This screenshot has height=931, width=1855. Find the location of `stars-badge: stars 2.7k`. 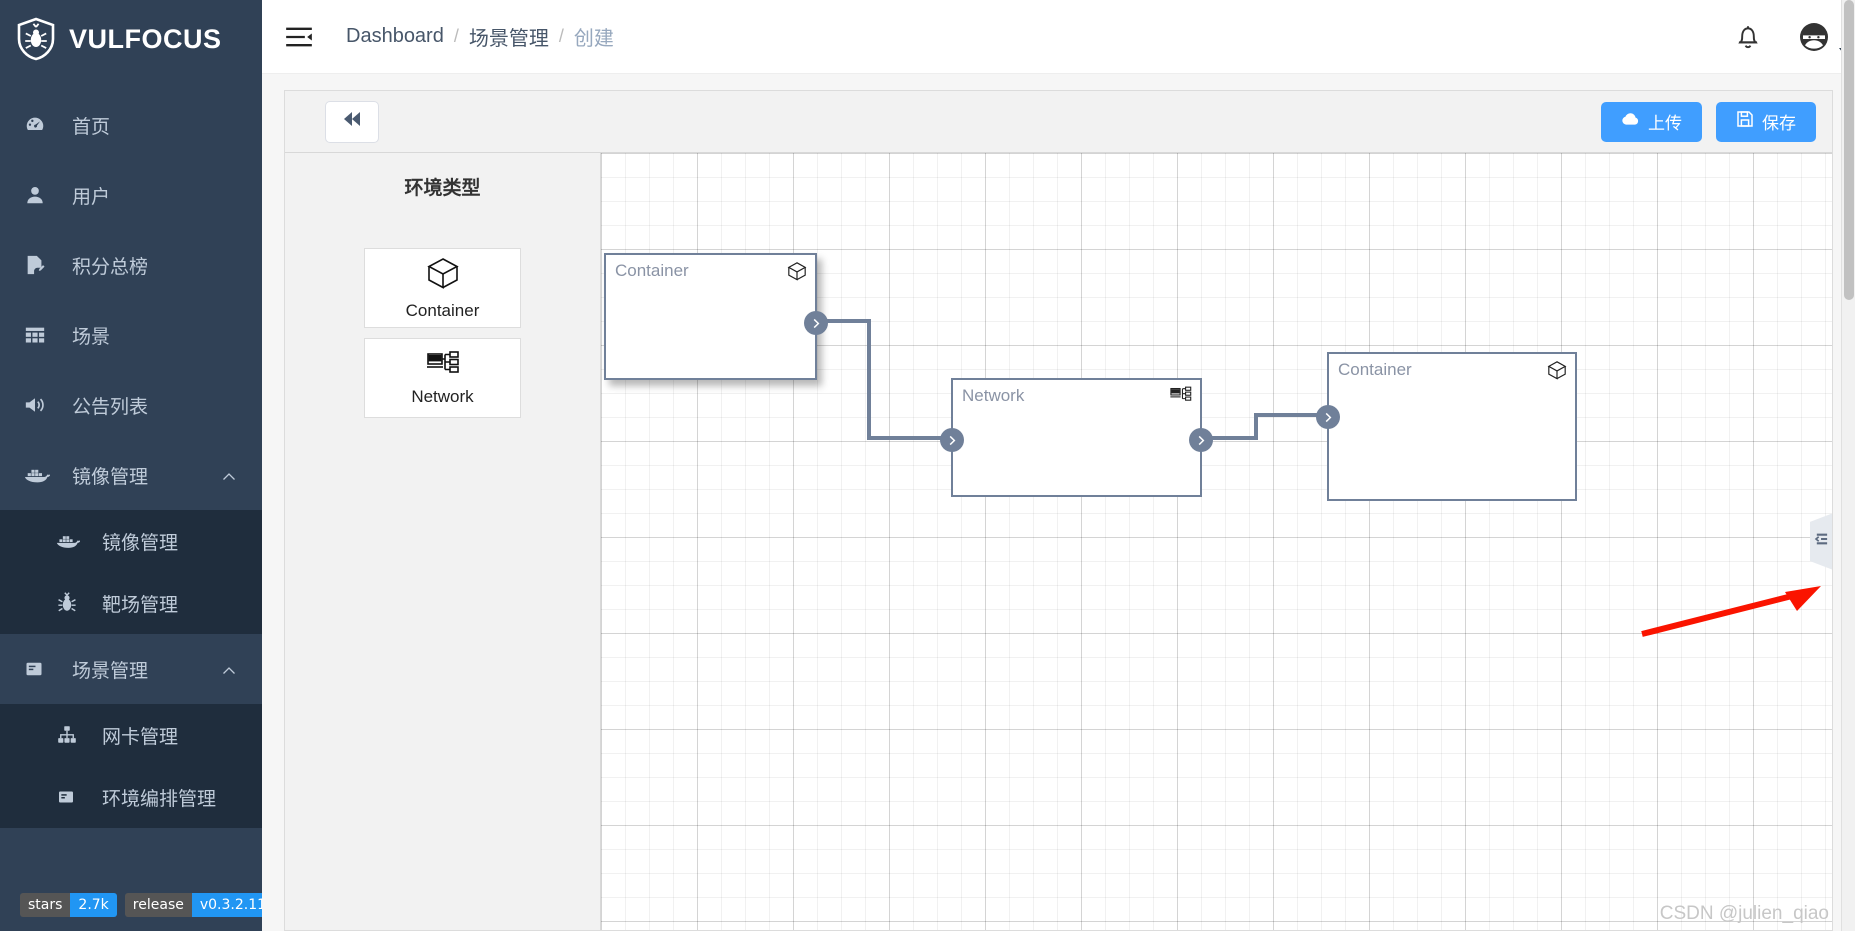

stars-badge: stars 2.7k is located at coordinates (68, 905).